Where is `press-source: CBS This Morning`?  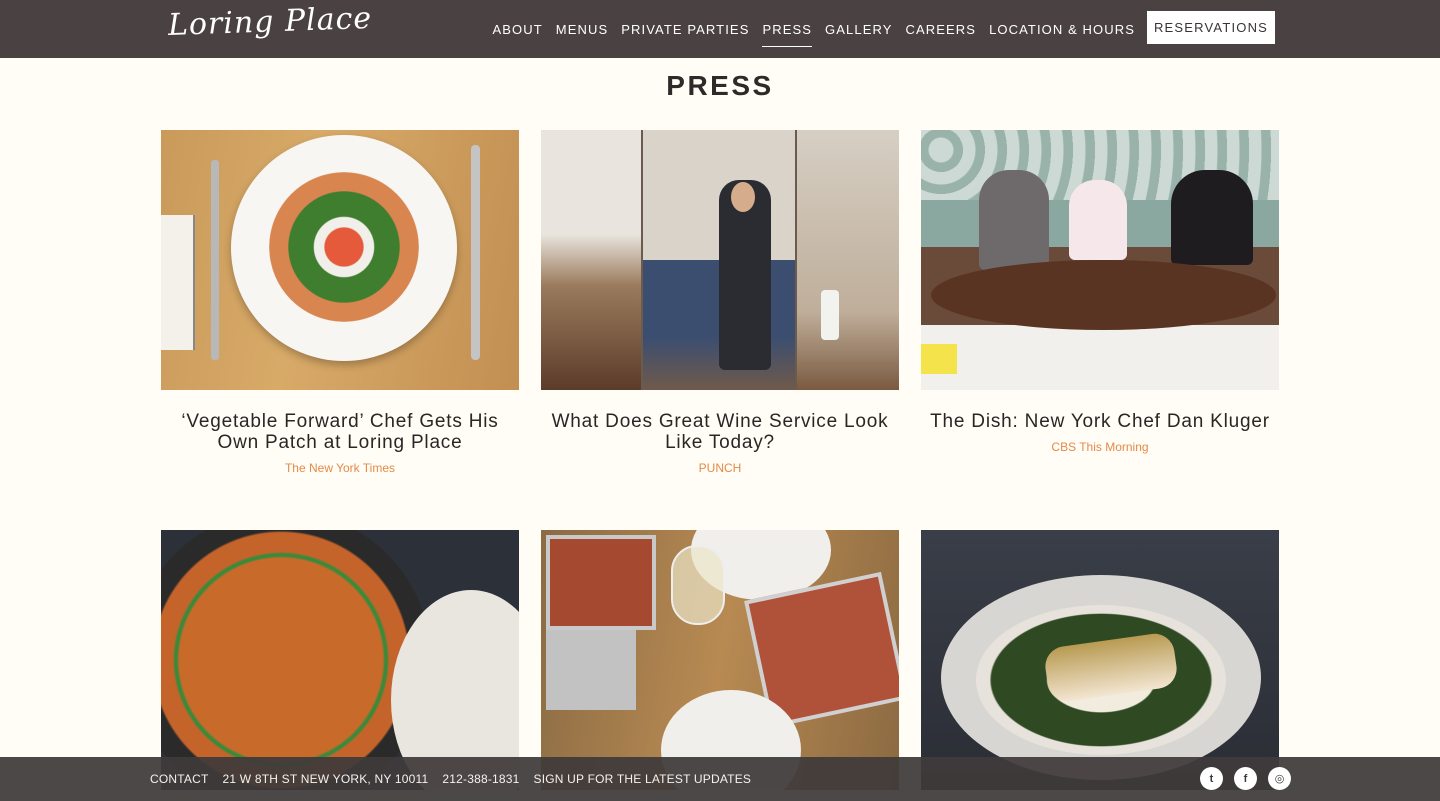 press-source: CBS This Morning is located at coordinates (1100, 447).